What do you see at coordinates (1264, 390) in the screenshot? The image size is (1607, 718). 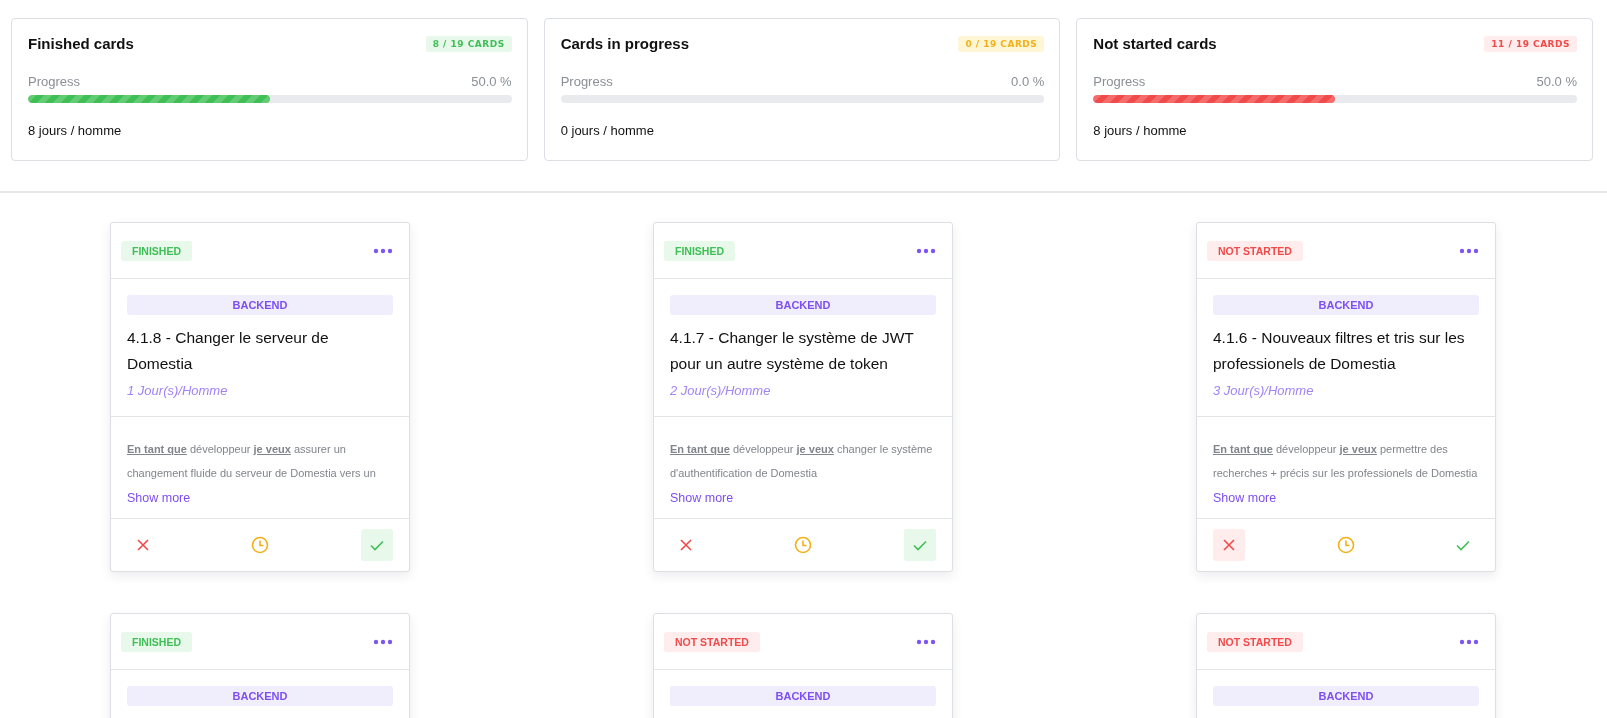 I see `effort-text: 3 Jour(s)/Homme` at bounding box center [1264, 390].